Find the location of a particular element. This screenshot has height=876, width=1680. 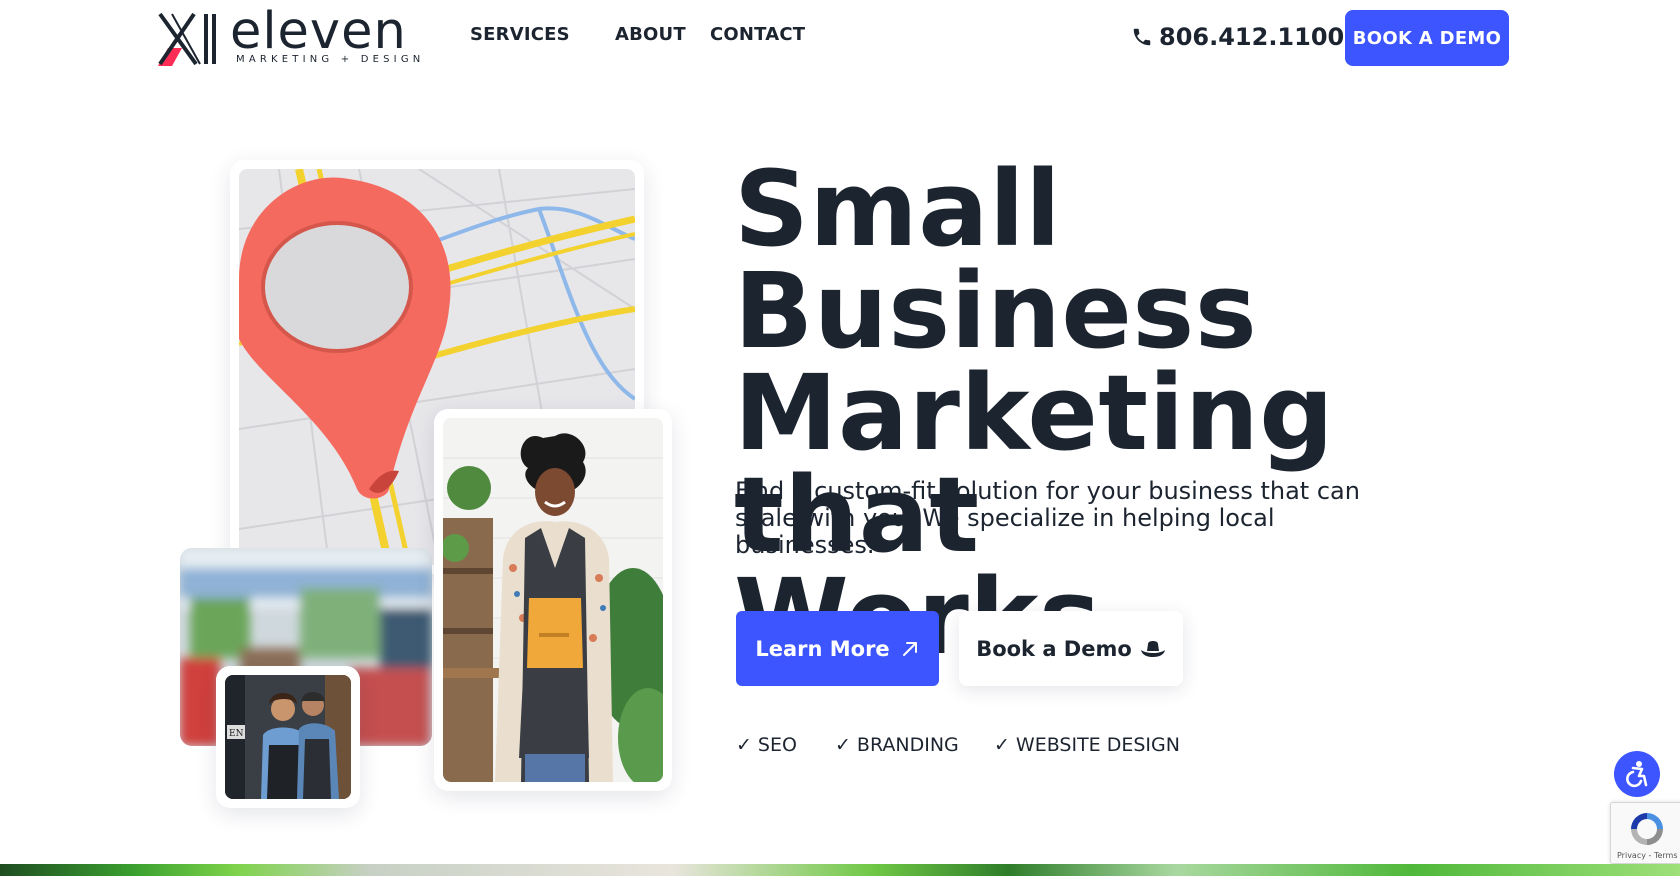

phone-icon is located at coordinates (1142, 37).